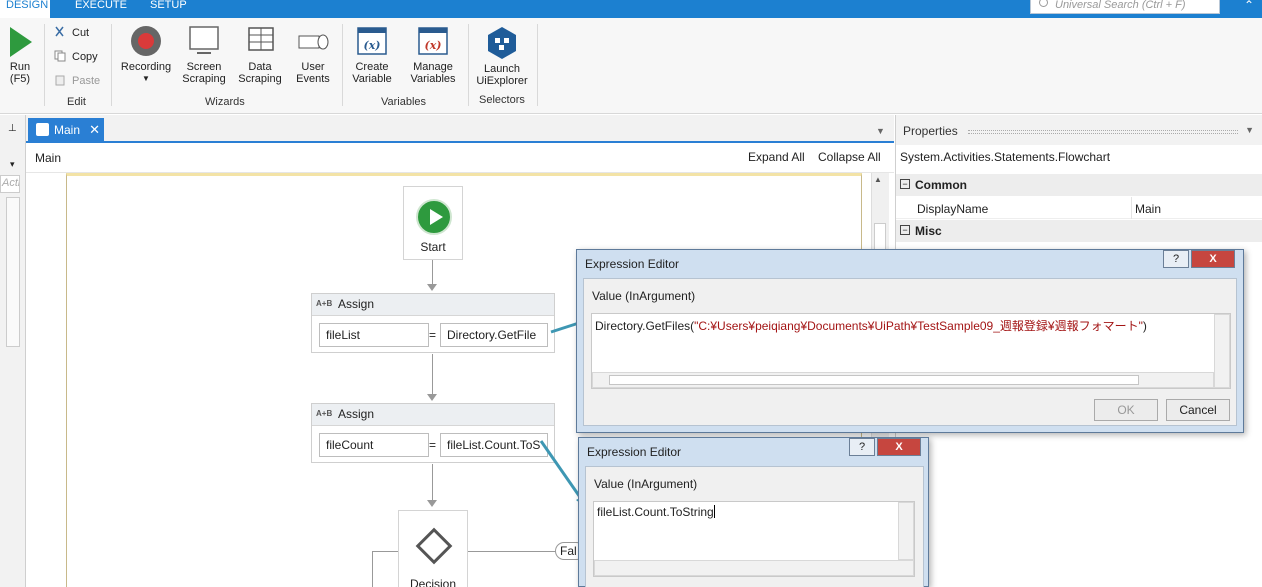  Describe the element at coordinates (941, 185) in the screenshot. I see `category-common-label: Common` at that location.